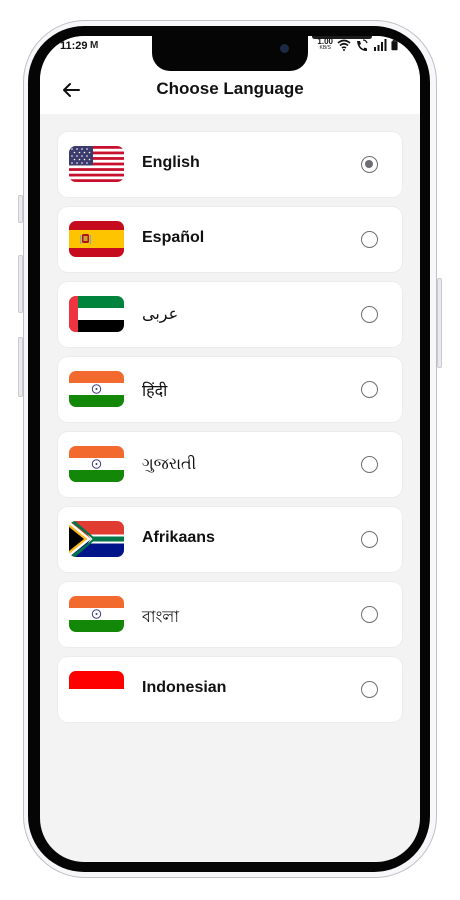 This screenshot has height=900, width=460. What do you see at coordinates (171, 162) in the screenshot?
I see `language-label: English` at bounding box center [171, 162].